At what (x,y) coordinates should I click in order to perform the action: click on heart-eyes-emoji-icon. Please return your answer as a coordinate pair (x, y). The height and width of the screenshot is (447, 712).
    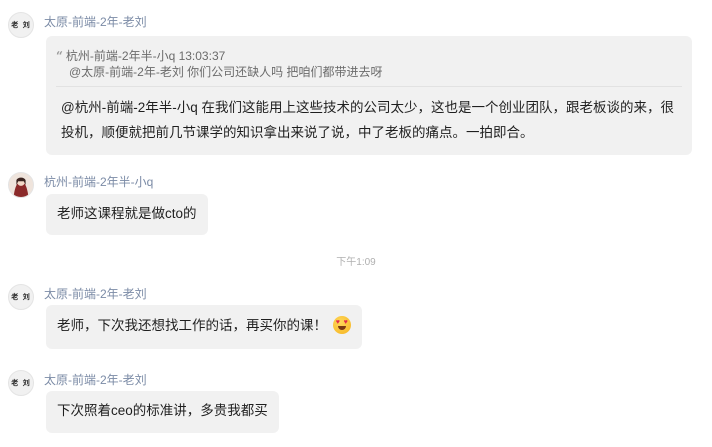
    Looking at the image, I should click on (341, 325).